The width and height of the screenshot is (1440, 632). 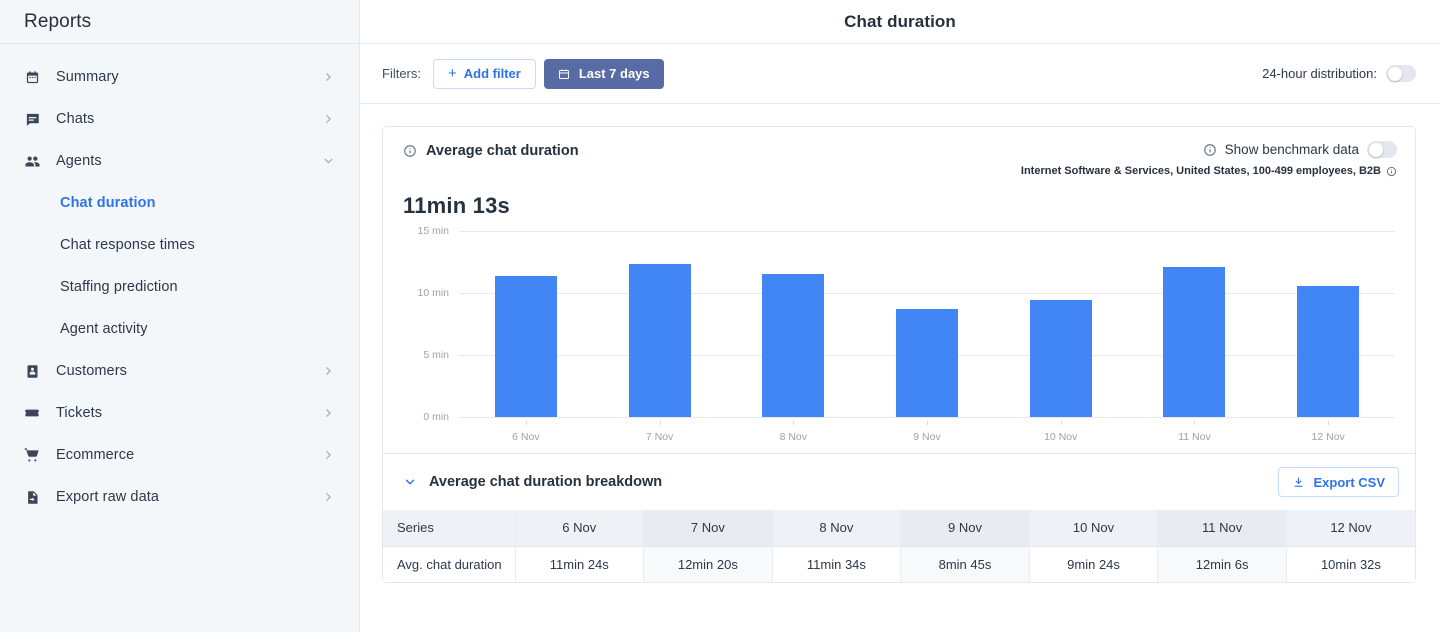 I want to click on sidebar-title: Reports, so click(x=58, y=21).